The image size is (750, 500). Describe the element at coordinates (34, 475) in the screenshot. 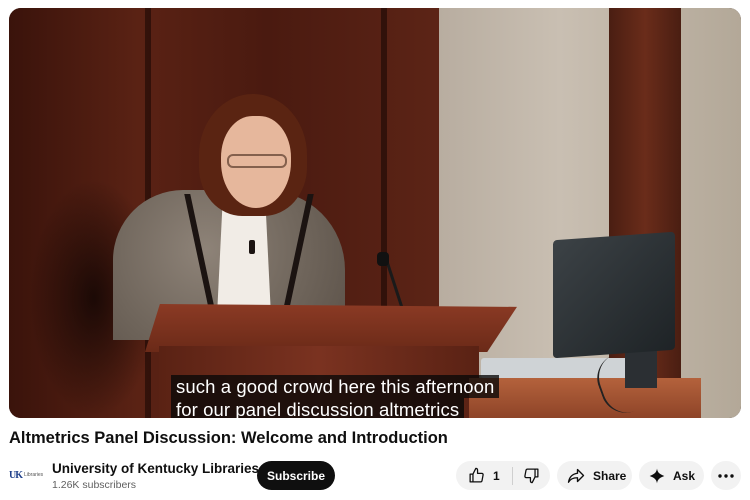

I see `uk-logo-subtext: Libraries` at that location.